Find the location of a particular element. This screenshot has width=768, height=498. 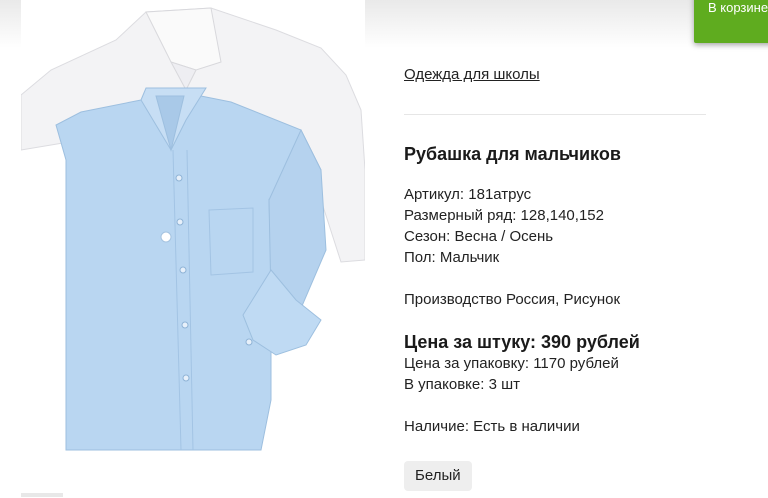

product-title: Рубашка для мальчиков is located at coordinates (512, 154).